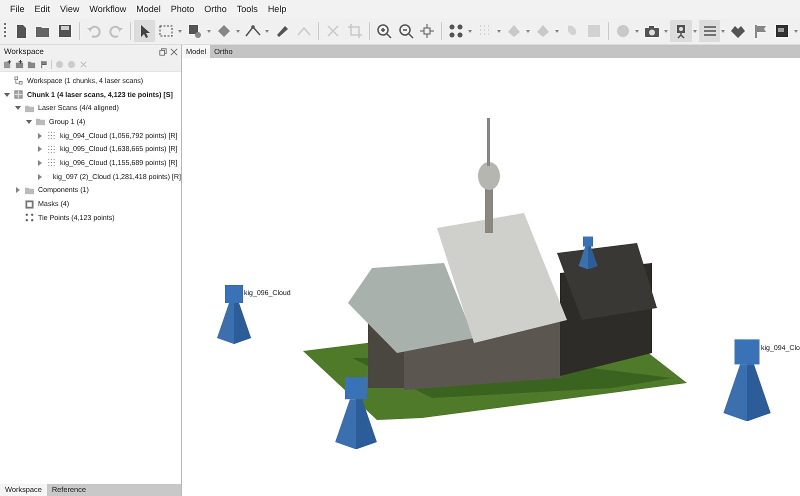 The width and height of the screenshot is (800, 496). I want to click on workspace-icon, so click(18, 81).